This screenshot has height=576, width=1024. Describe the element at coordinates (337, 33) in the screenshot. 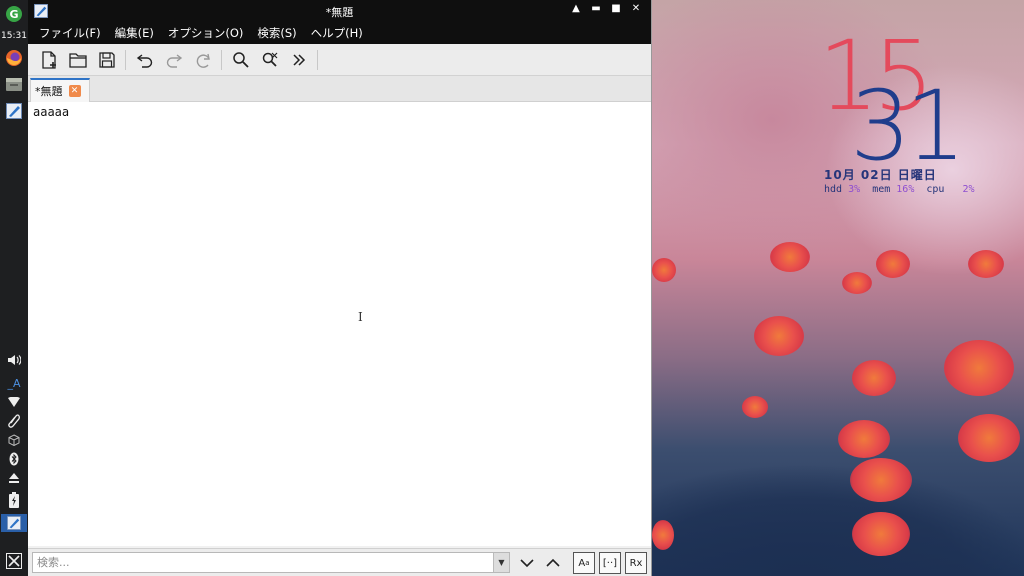

I see `menu-help: ヘルプ(H)` at that location.